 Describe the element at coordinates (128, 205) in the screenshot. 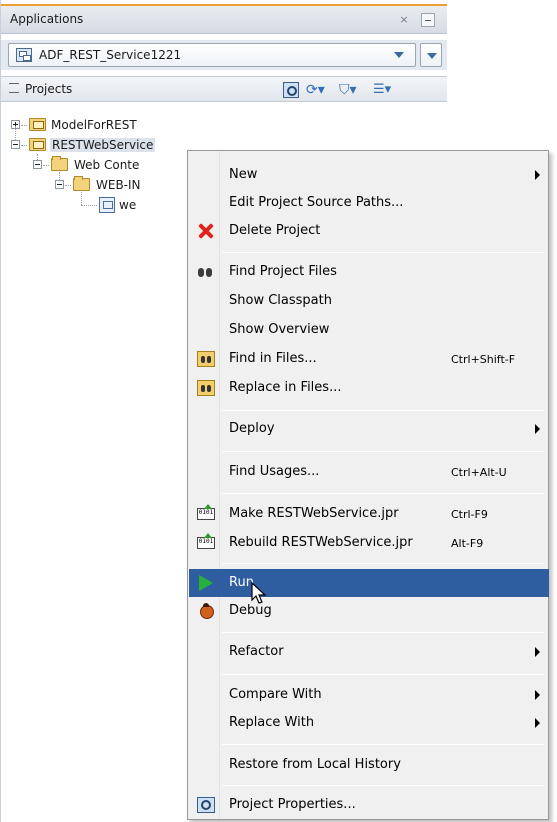

I see `tree-node-label: we` at that location.